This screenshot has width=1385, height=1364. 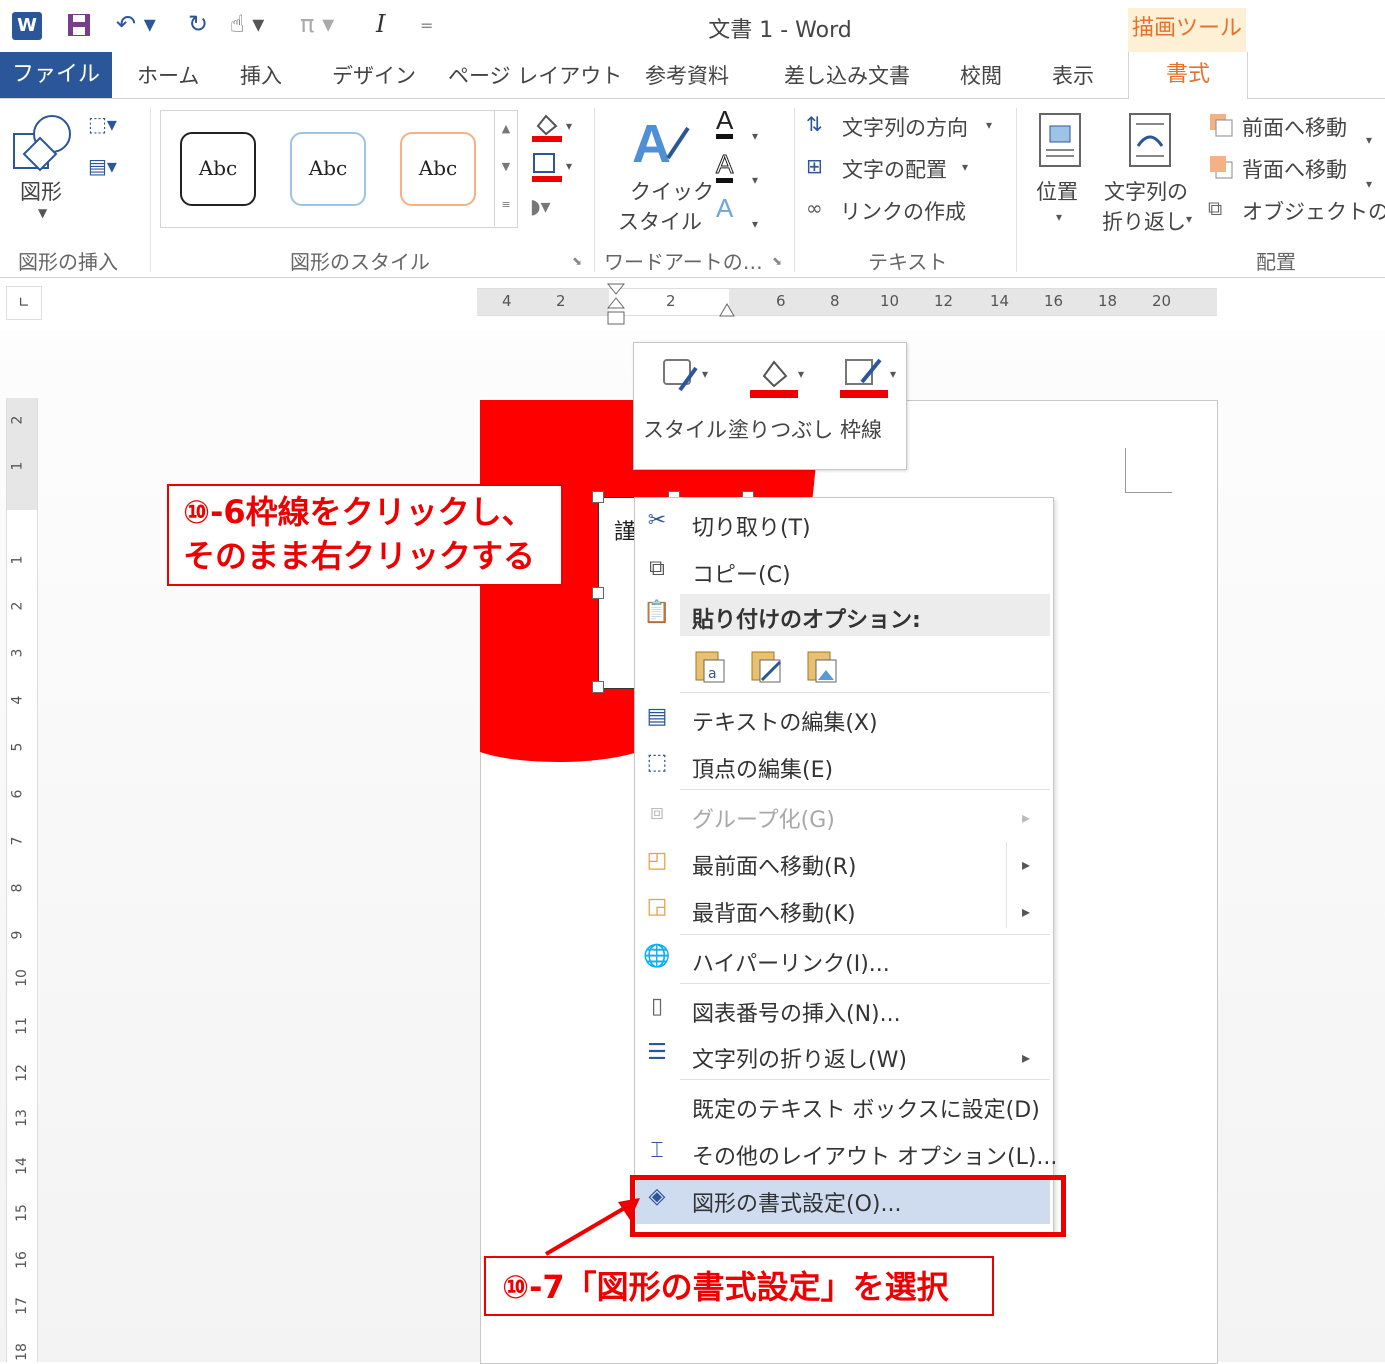 What do you see at coordinates (1000, 301) in the screenshot?
I see `ruler-number: 14` at bounding box center [1000, 301].